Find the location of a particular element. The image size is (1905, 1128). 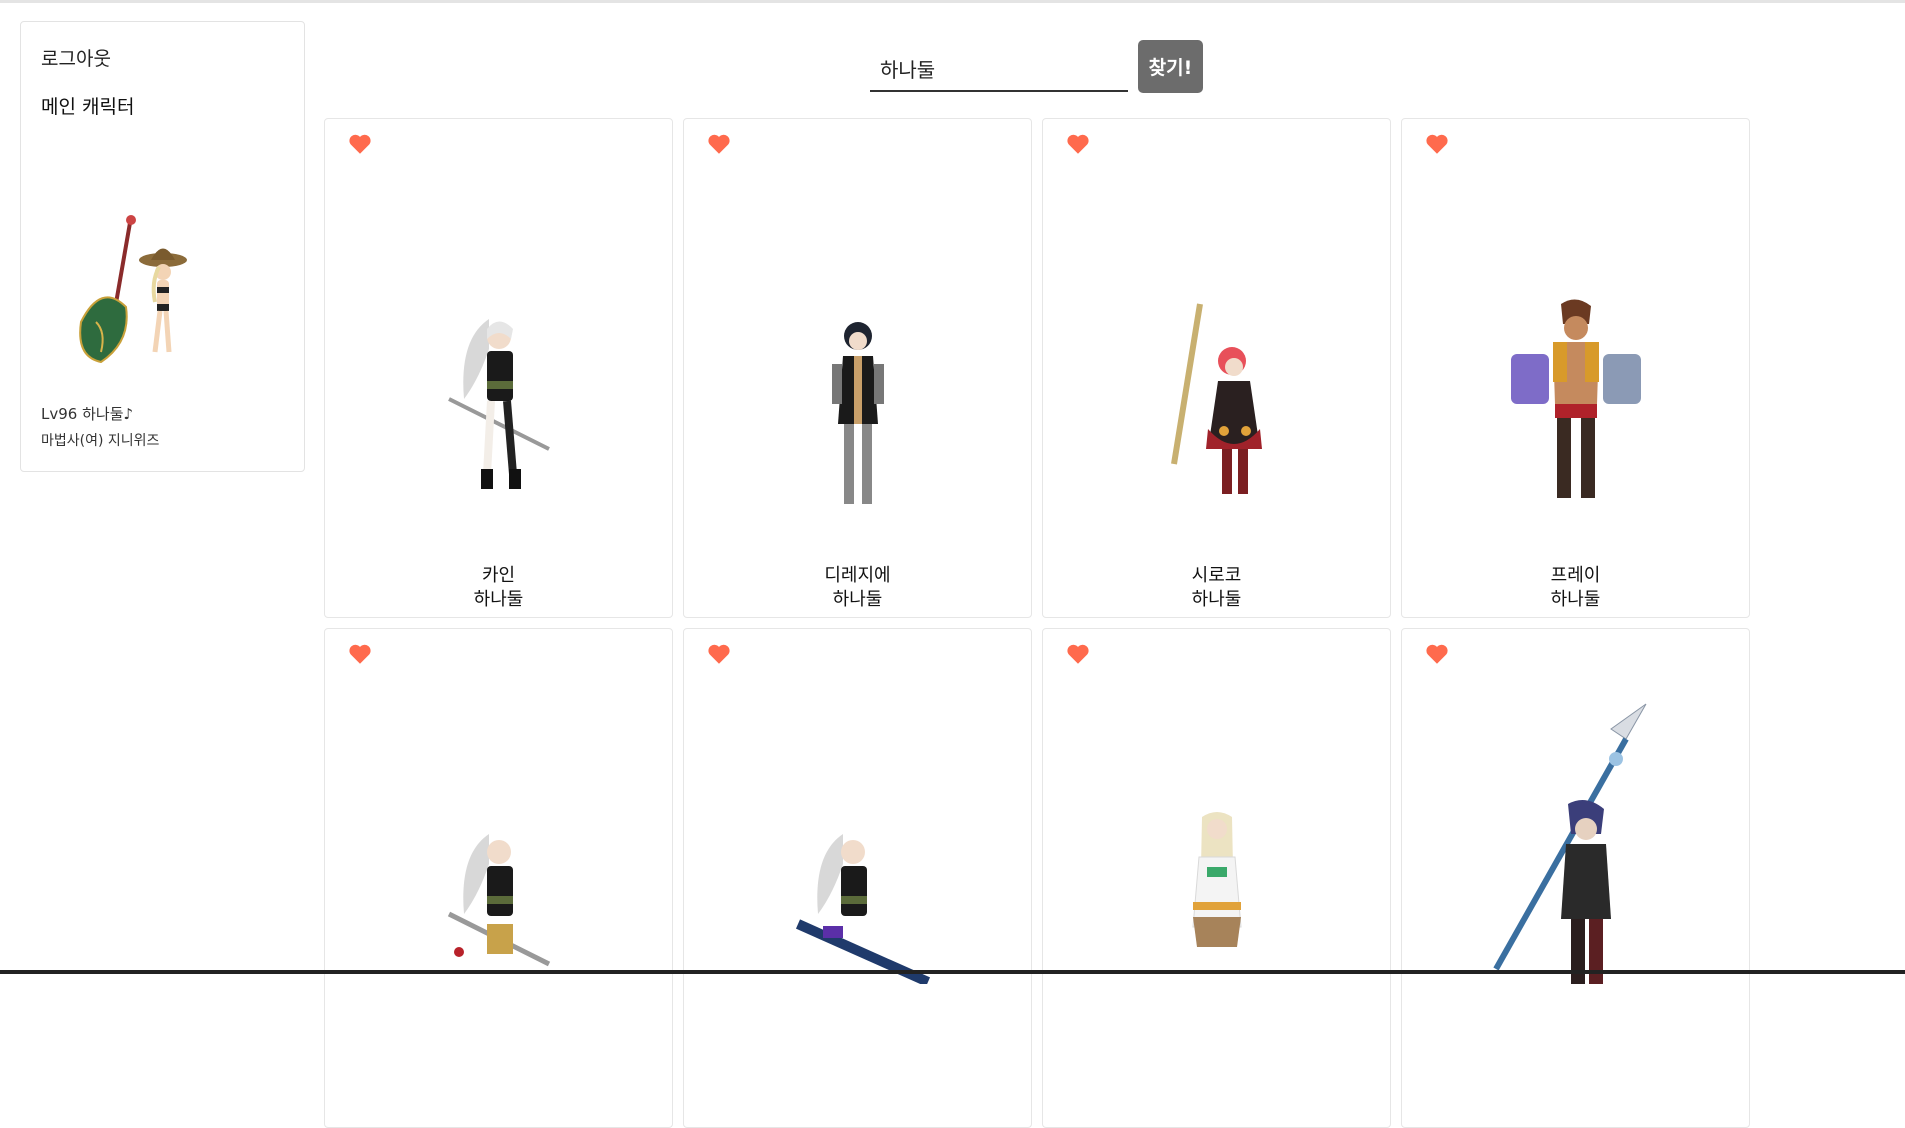

character-card: 디레지에 하나둘 is located at coordinates (857, 368).